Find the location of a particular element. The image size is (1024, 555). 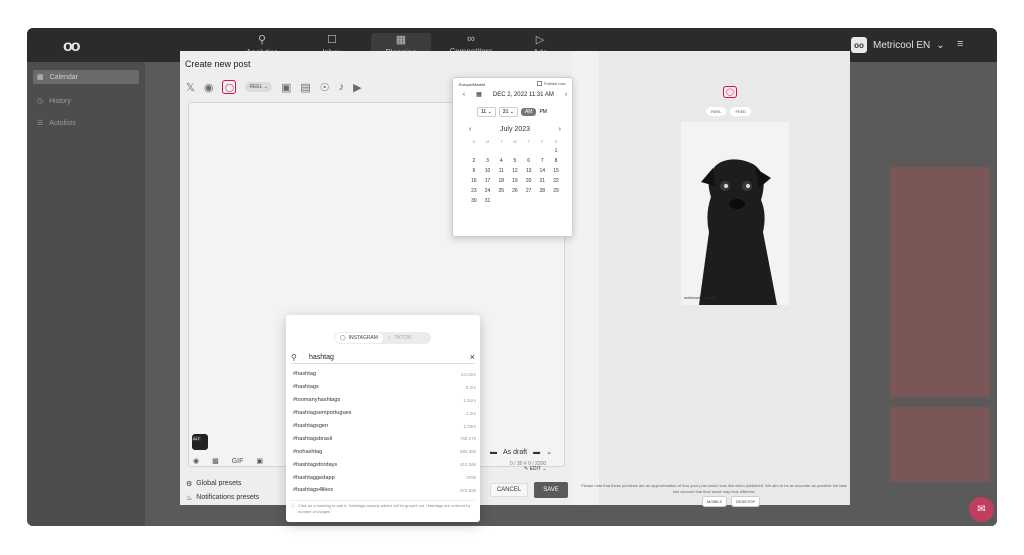

close-icon: × is located at coordinates (472, 357).